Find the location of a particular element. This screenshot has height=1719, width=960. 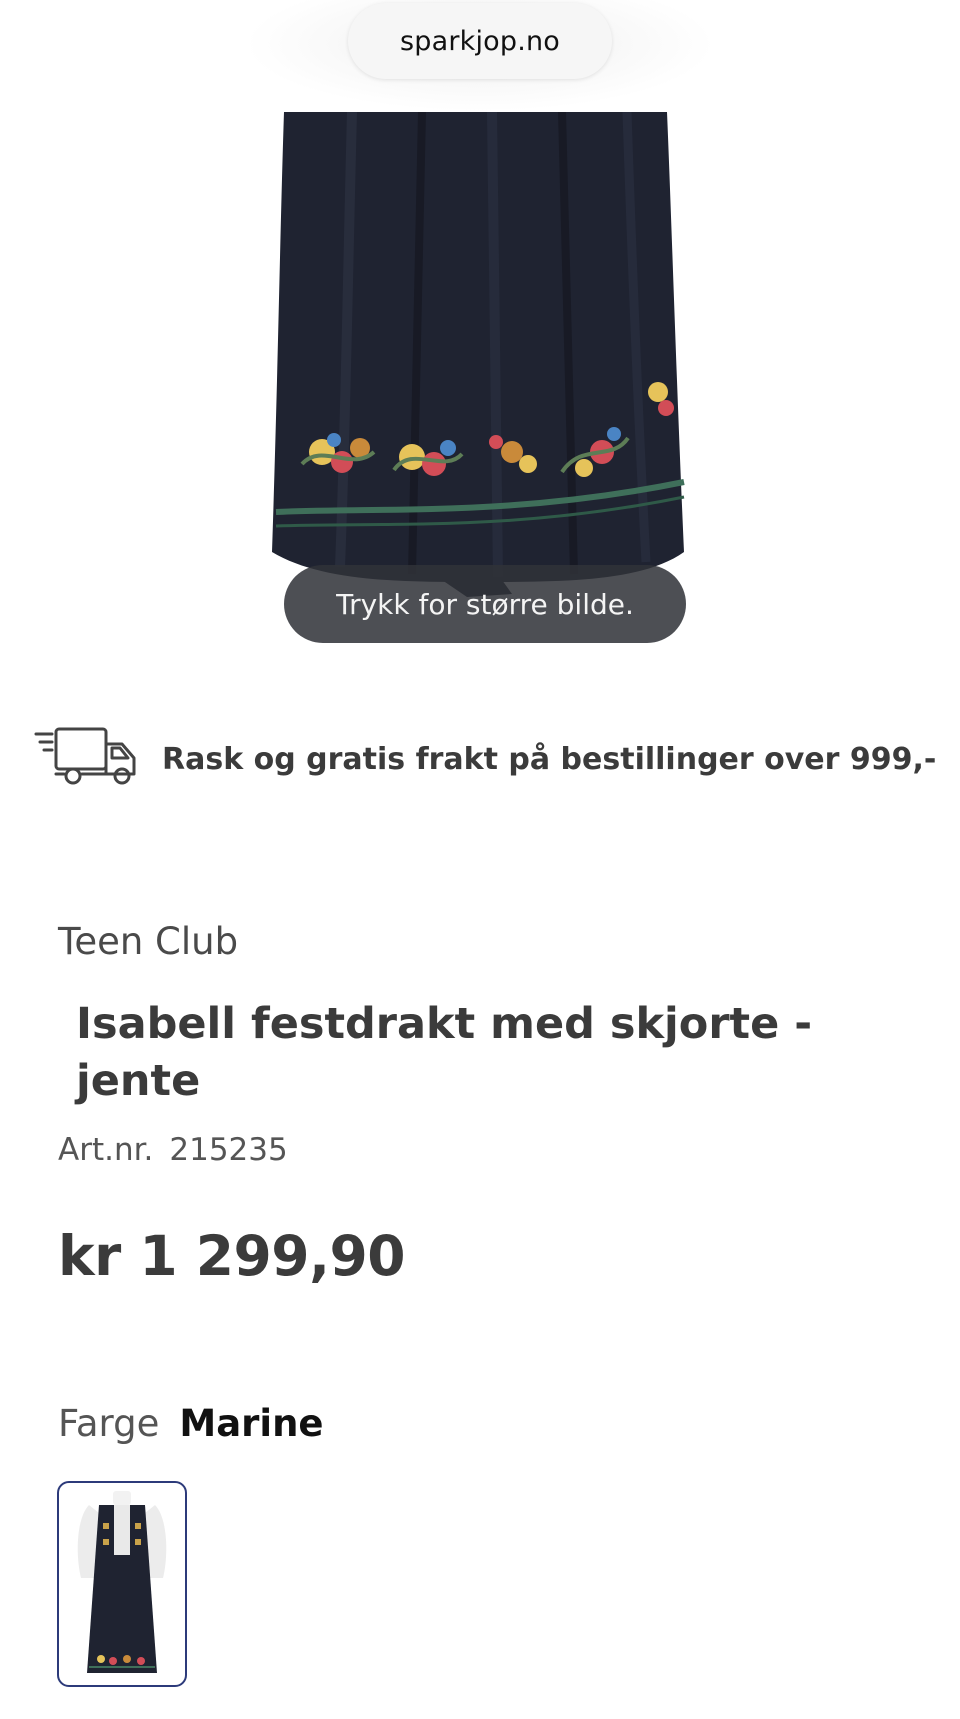

article-number-value: 215235 is located at coordinates (228, 1150).